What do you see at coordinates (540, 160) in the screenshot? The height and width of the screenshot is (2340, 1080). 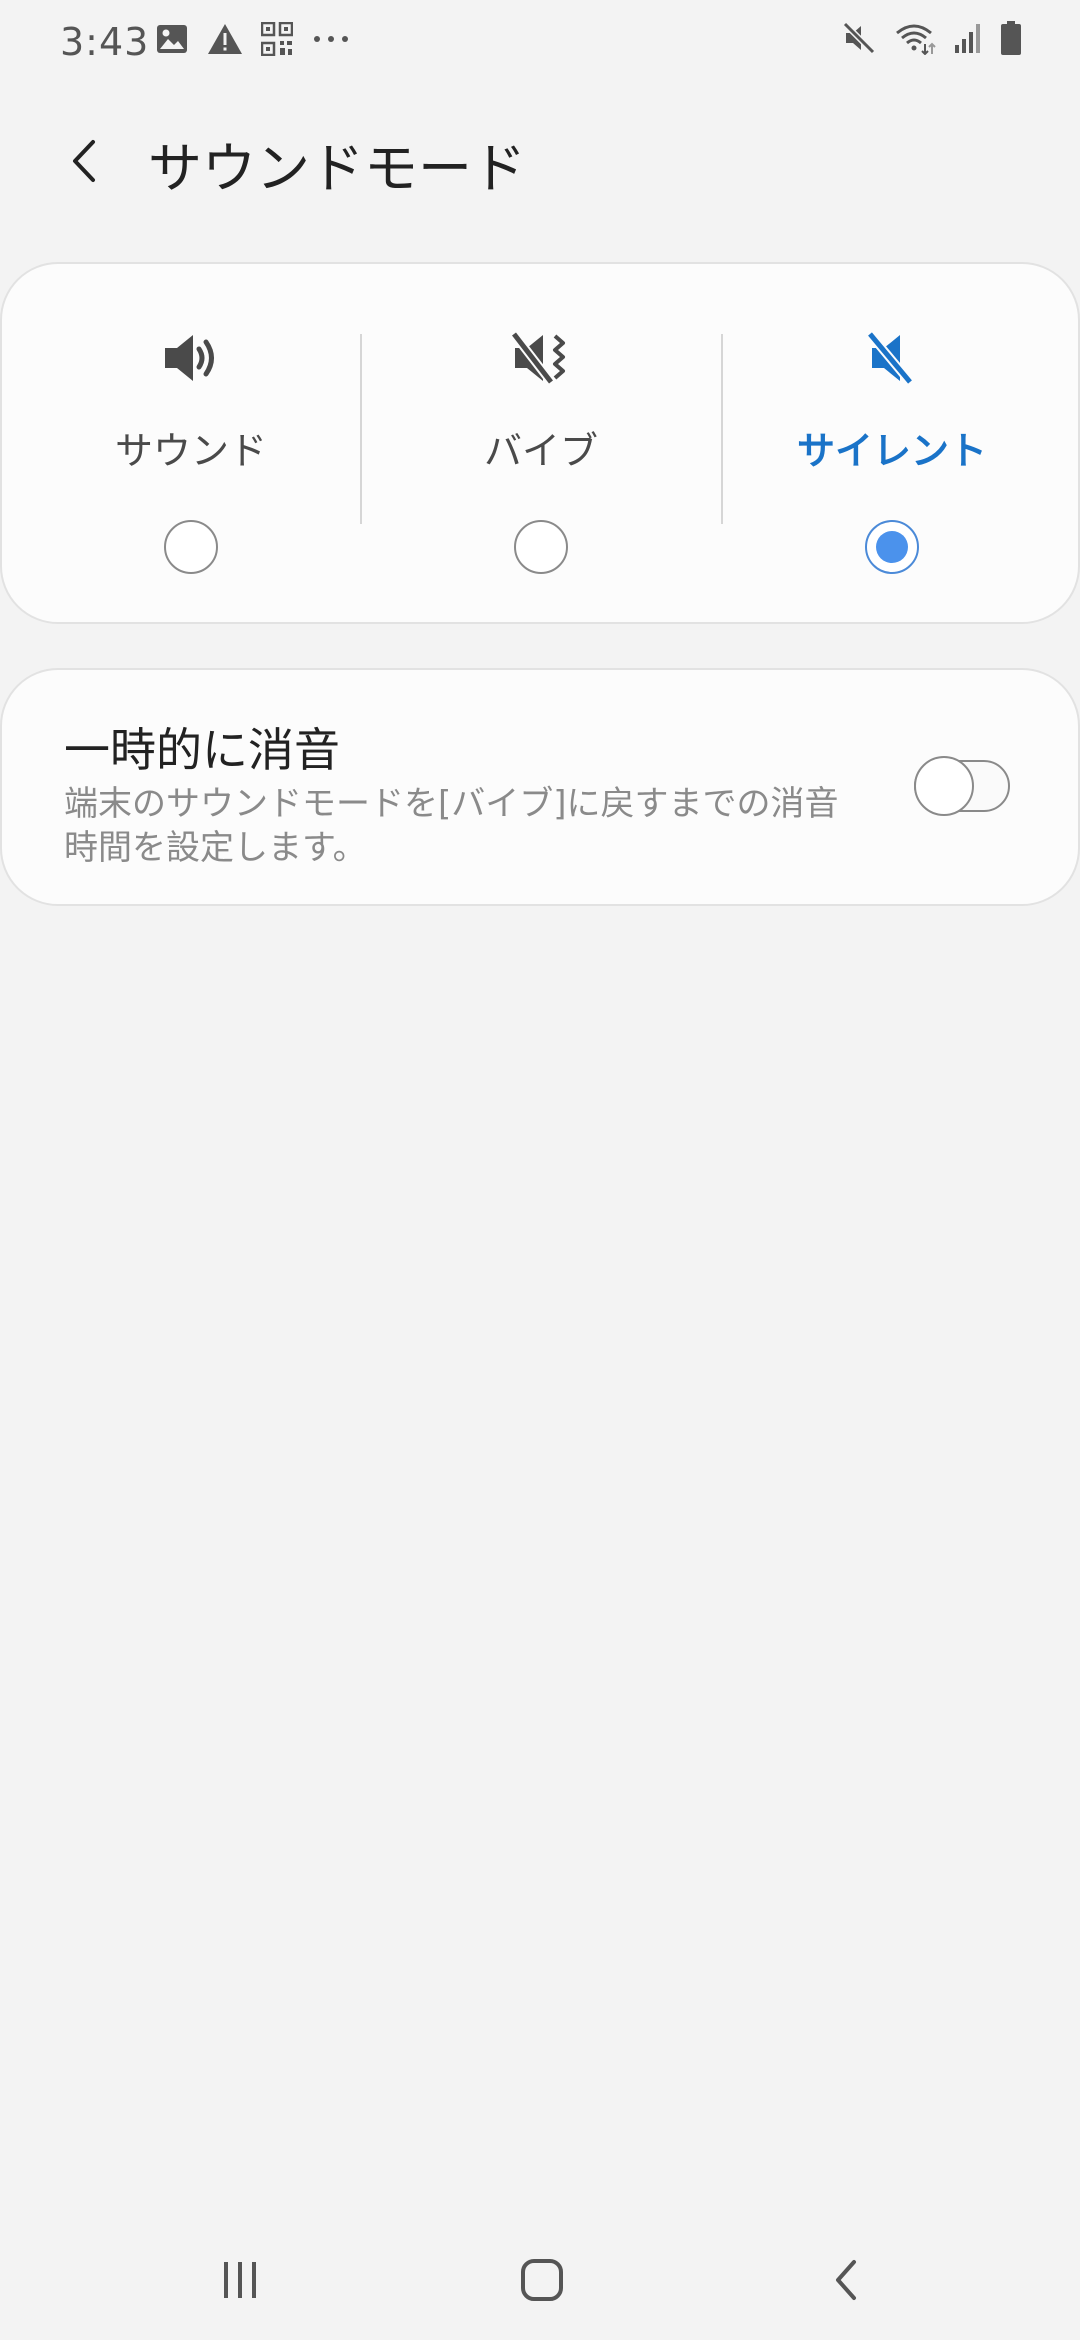 I see `app-bar: サウンドモード` at bounding box center [540, 160].